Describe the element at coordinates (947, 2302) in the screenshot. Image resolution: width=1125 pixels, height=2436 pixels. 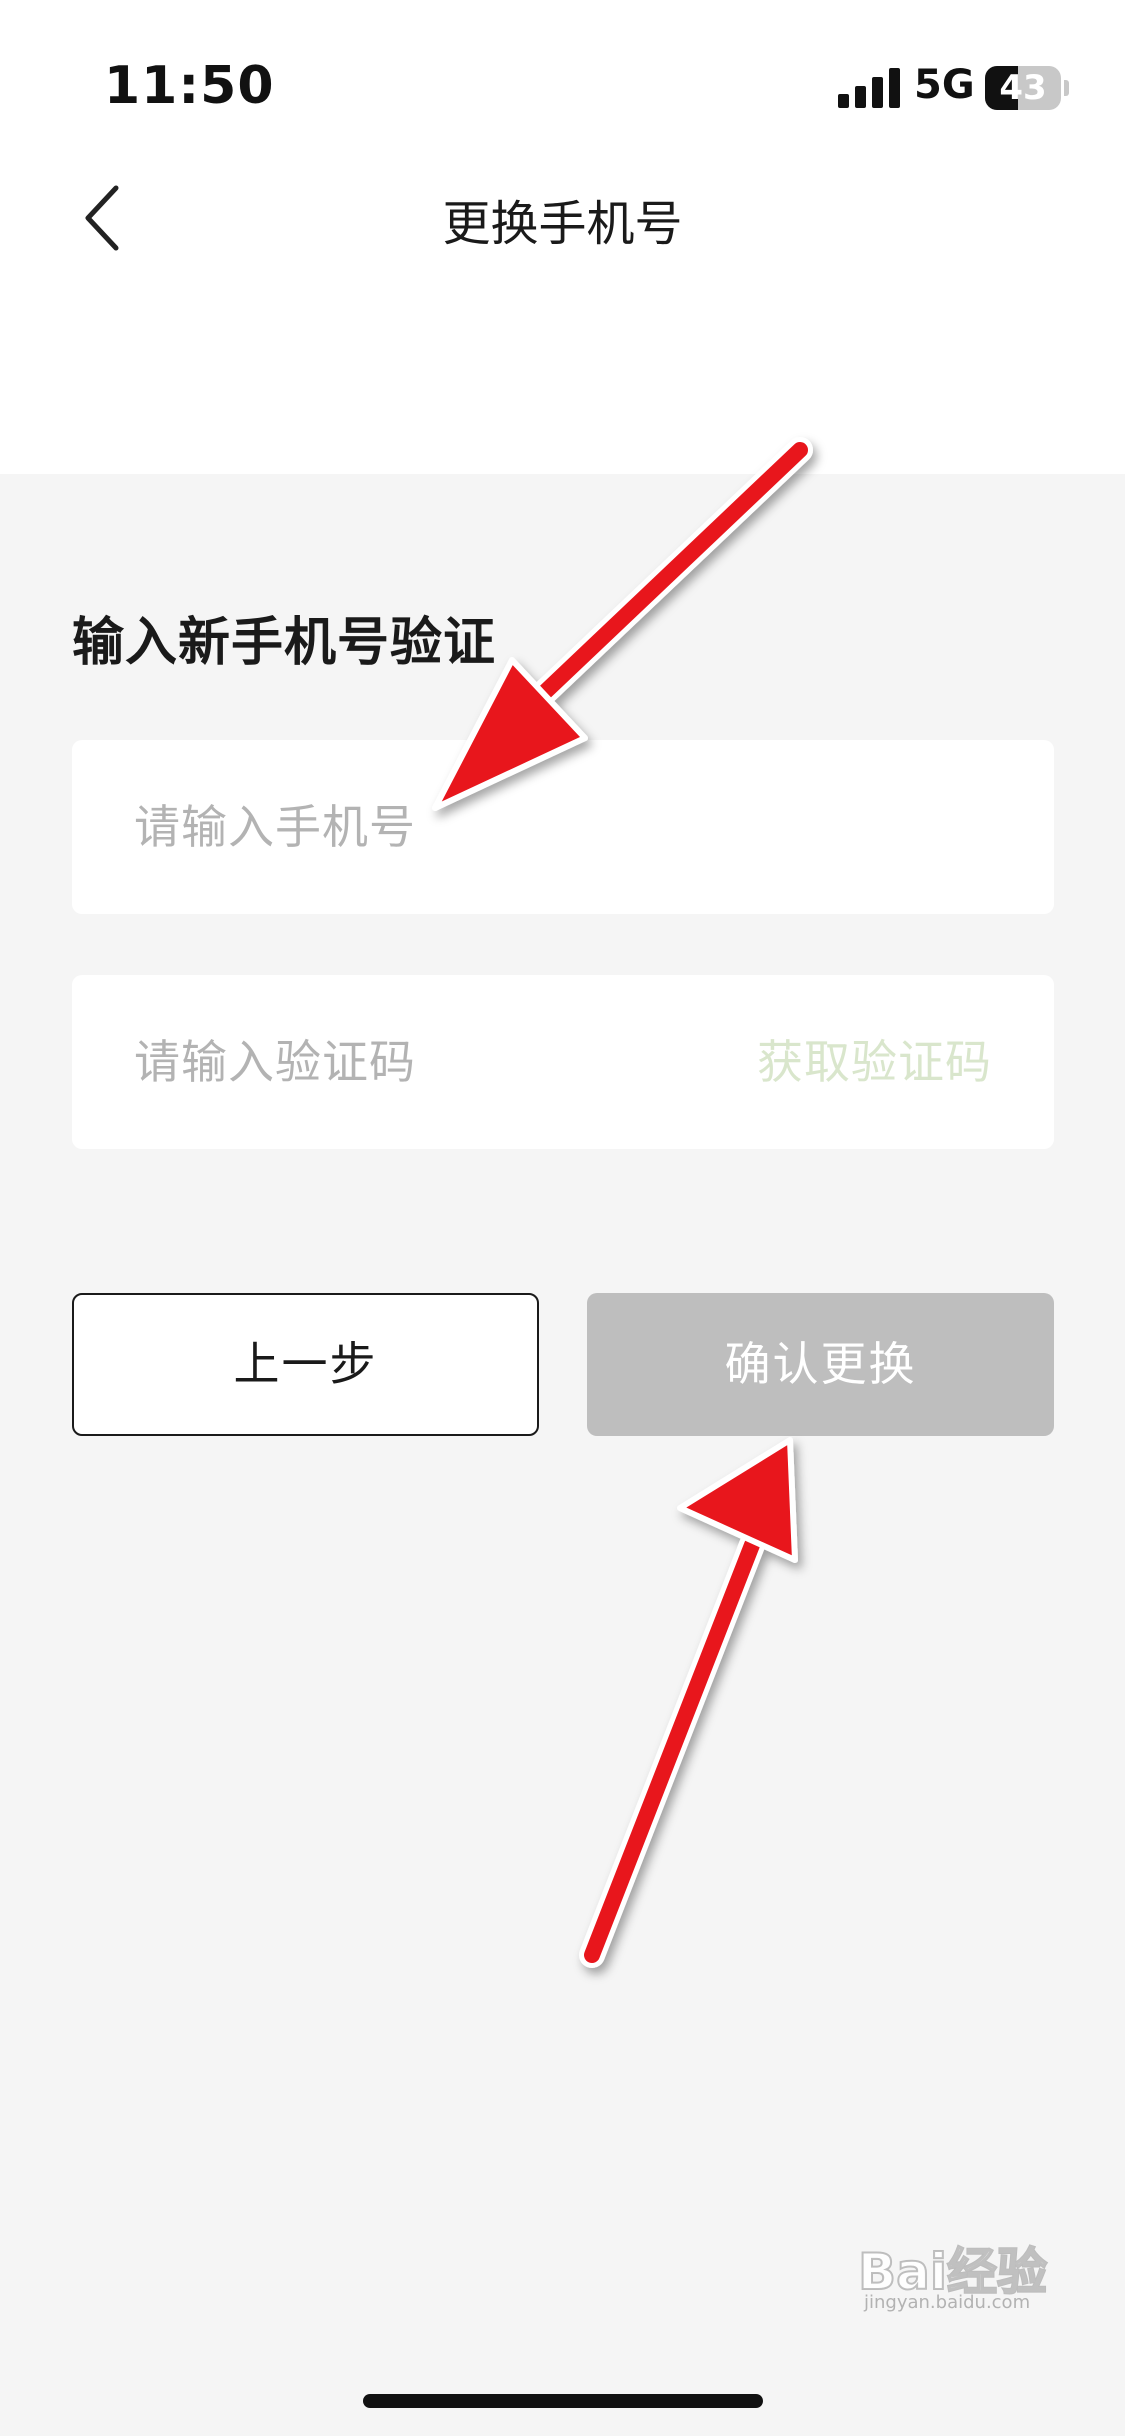
I see `watermark-url: jingyan.baidu.com` at that location.